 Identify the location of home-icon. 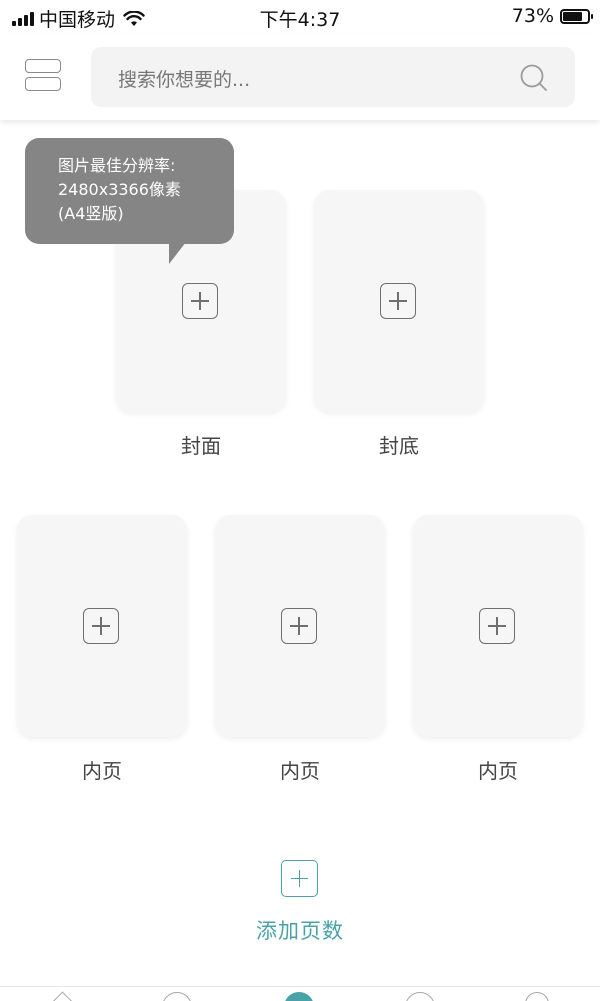
(62, 996).